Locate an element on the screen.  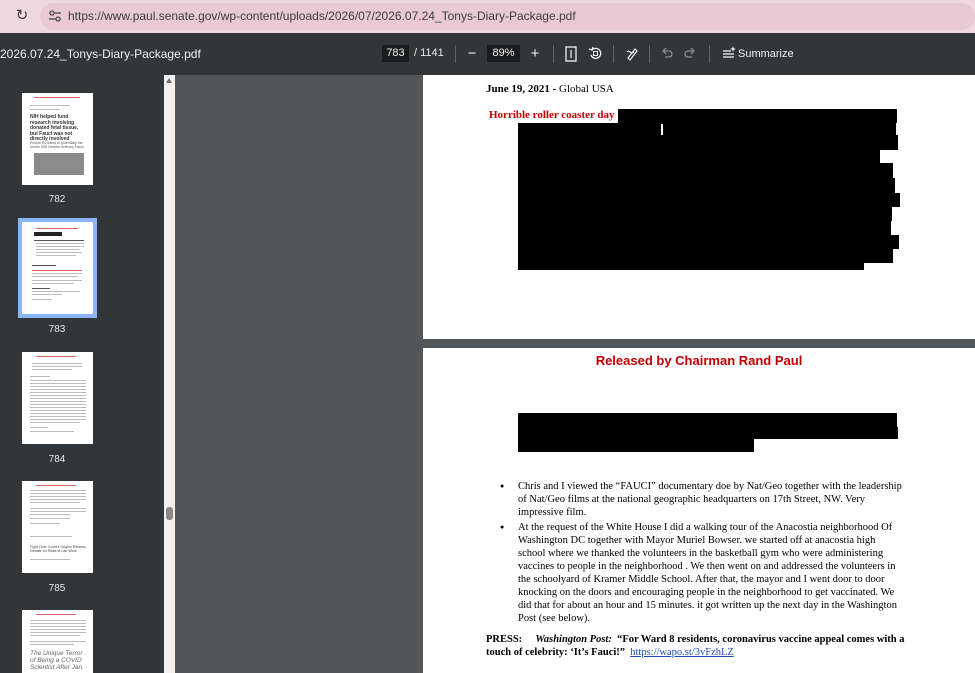
redaction-gap is located at coordinates (662, 129).